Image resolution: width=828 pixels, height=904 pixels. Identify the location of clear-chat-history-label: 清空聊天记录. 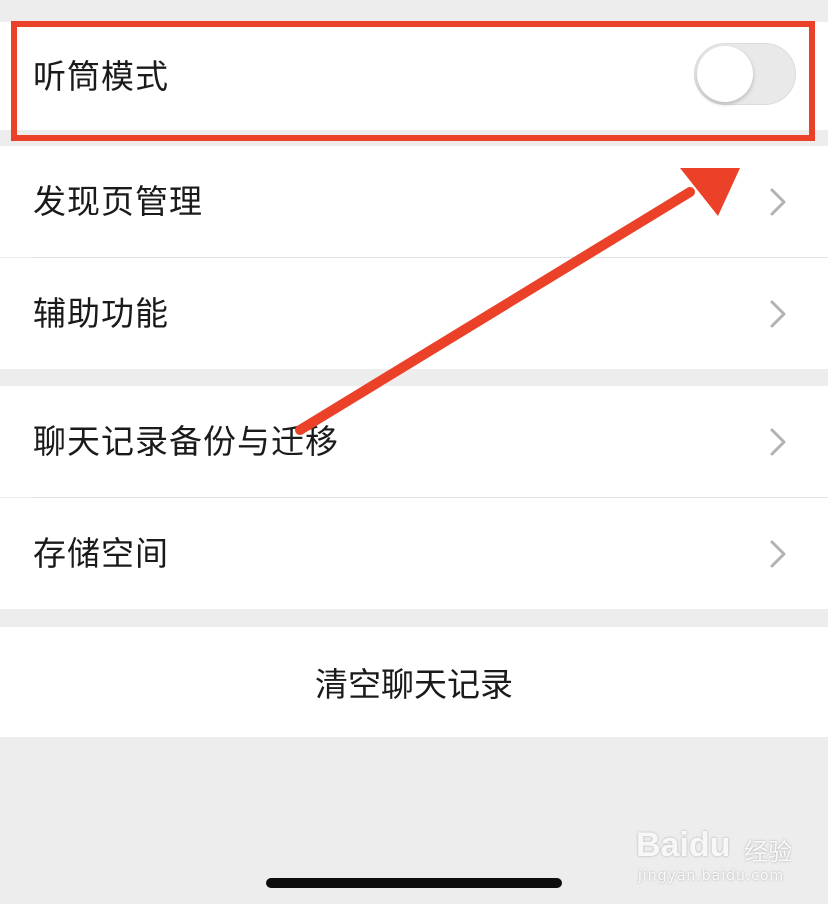
(414, 684).